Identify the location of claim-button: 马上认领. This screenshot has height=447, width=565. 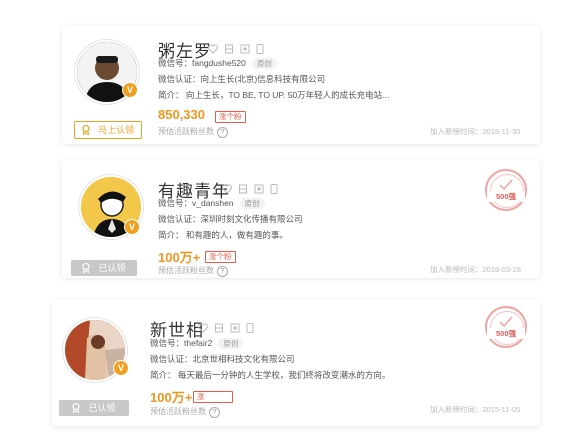
(108, 130).